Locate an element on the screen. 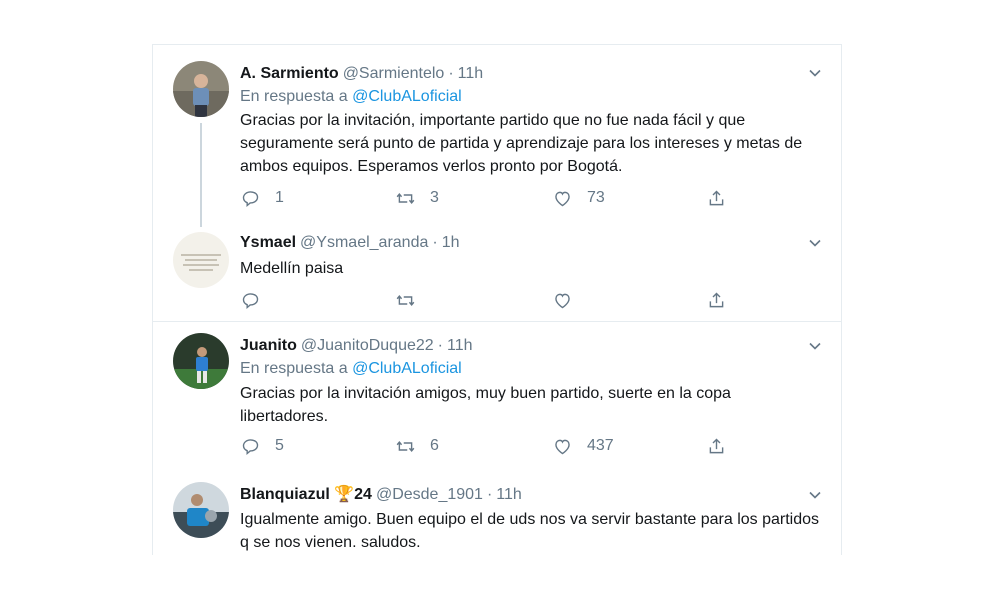 Image resolution: width=1000 pixels, height=590 pixels. reply-button is located at coordinates (257, 300).